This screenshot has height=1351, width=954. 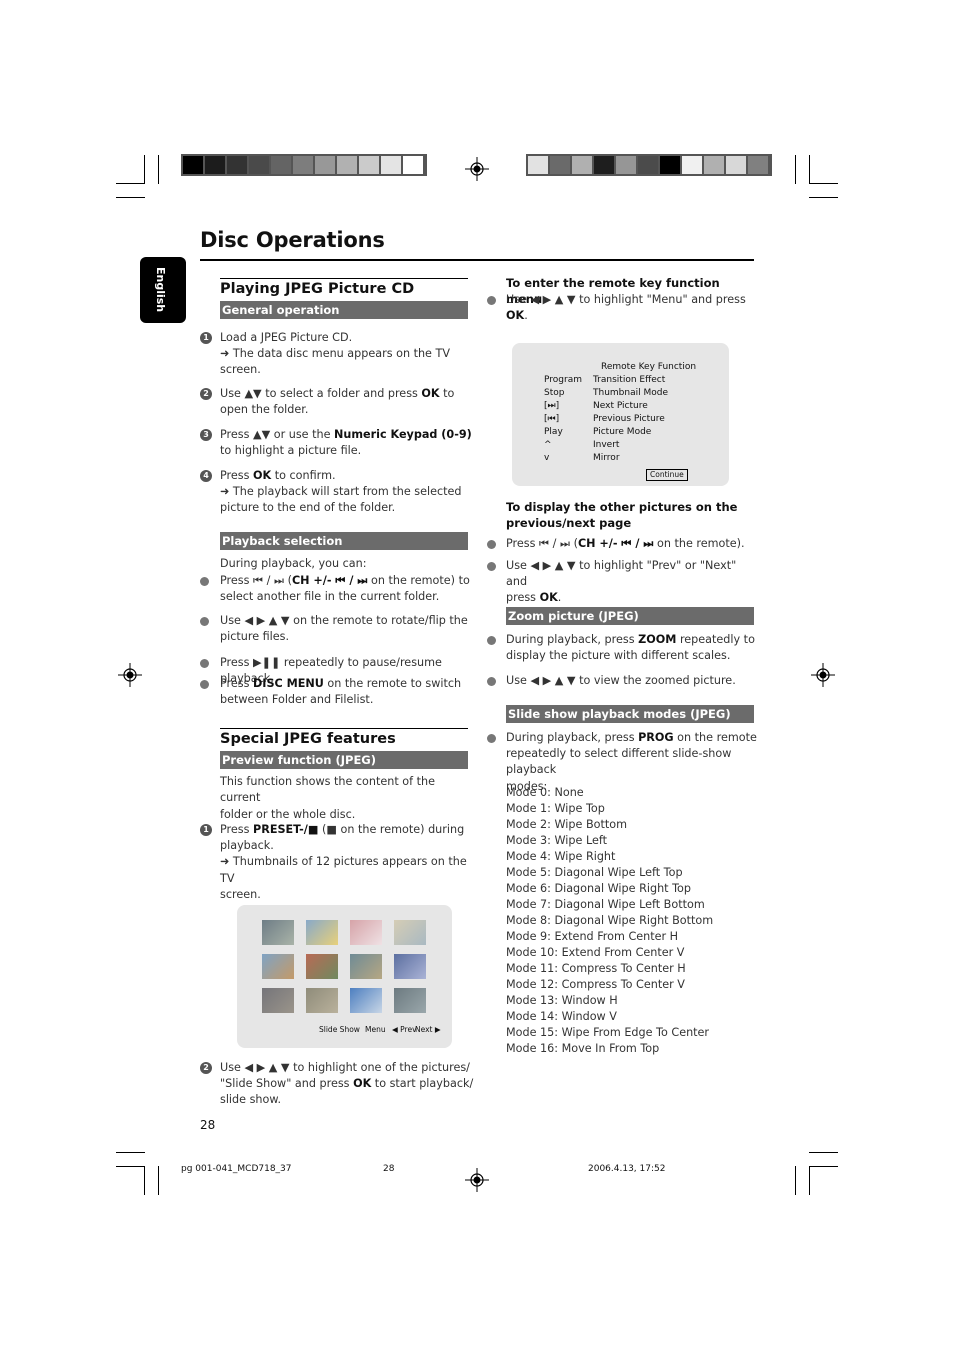 I want to click on section-rule, so click(x=344, y=278).